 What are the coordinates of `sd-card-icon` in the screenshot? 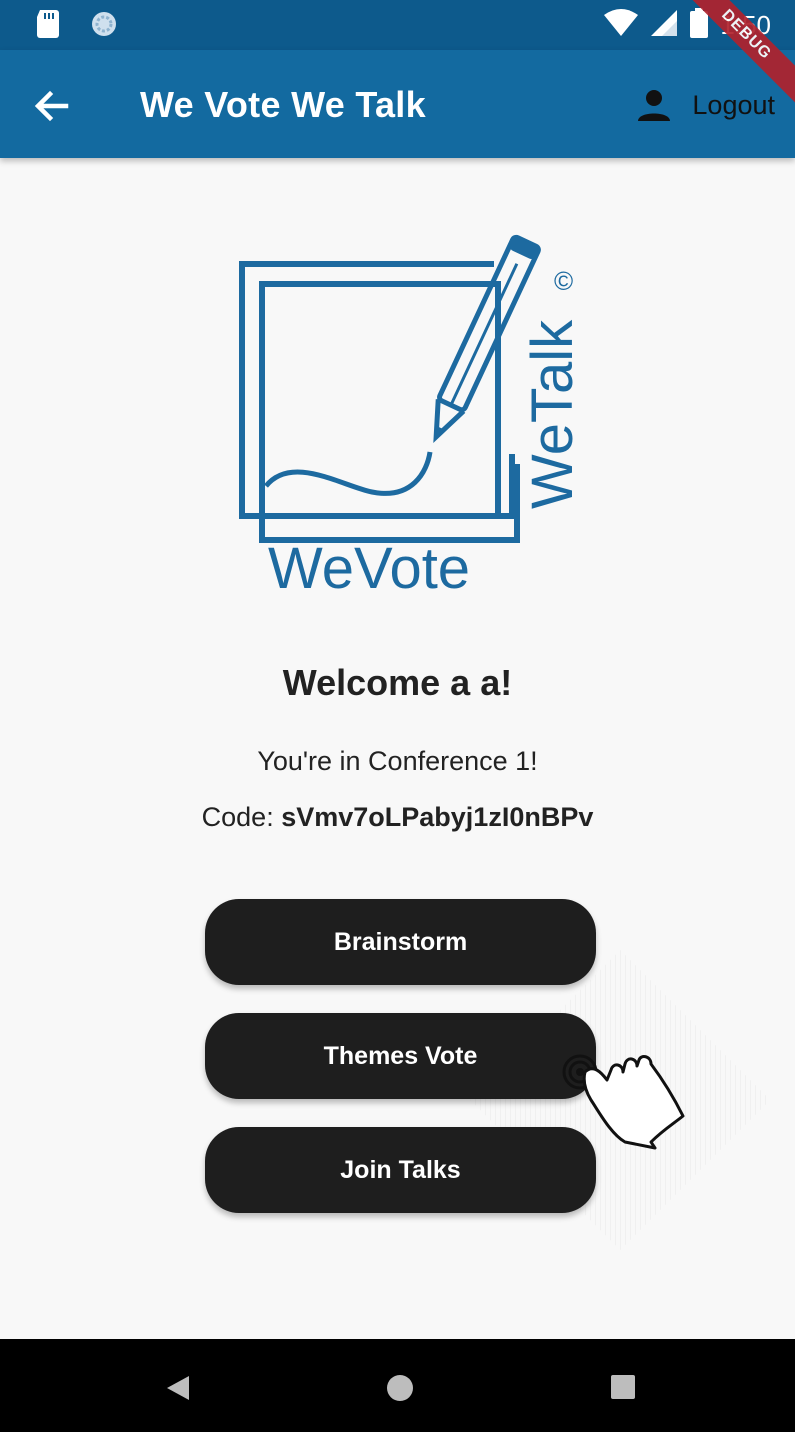 It's located at (48, 24).